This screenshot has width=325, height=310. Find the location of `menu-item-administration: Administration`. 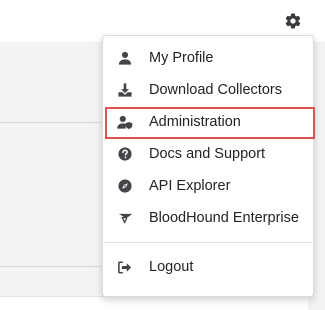

menu-item-administration: Administration is located at coordinates (208, 122).